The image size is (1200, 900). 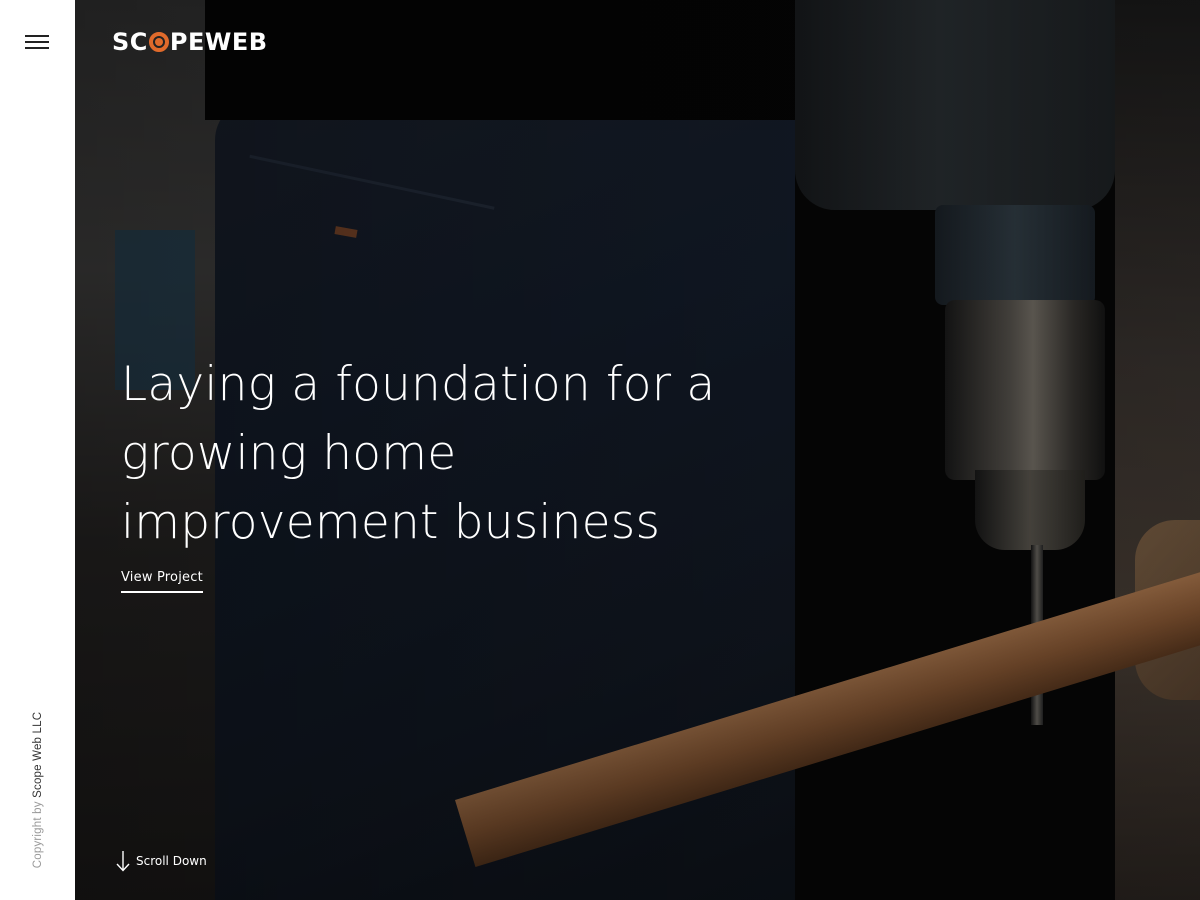 I want to click on copyright-prefix: Copyright by, so click(x=38, y=835).